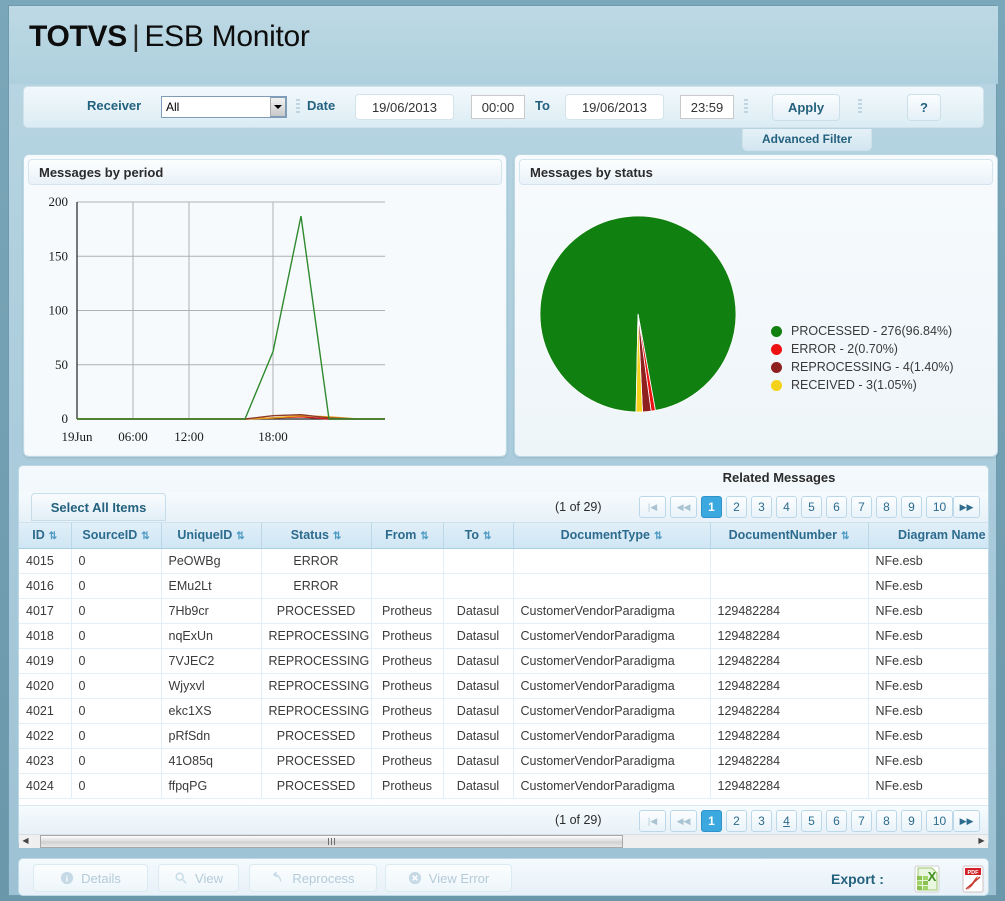 The height and width of the screenshot is (901, 1005). I want to click on column-header-label: SourceID, so click(110, 535).